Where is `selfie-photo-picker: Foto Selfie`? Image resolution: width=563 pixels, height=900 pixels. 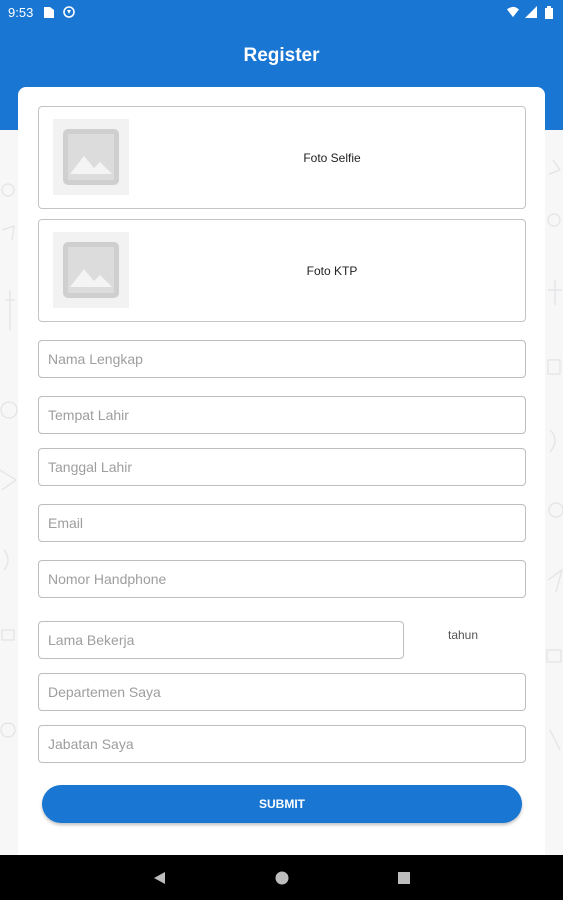
selfie-photo-picker: Foto Selfie is located at coordinates (282, 157).